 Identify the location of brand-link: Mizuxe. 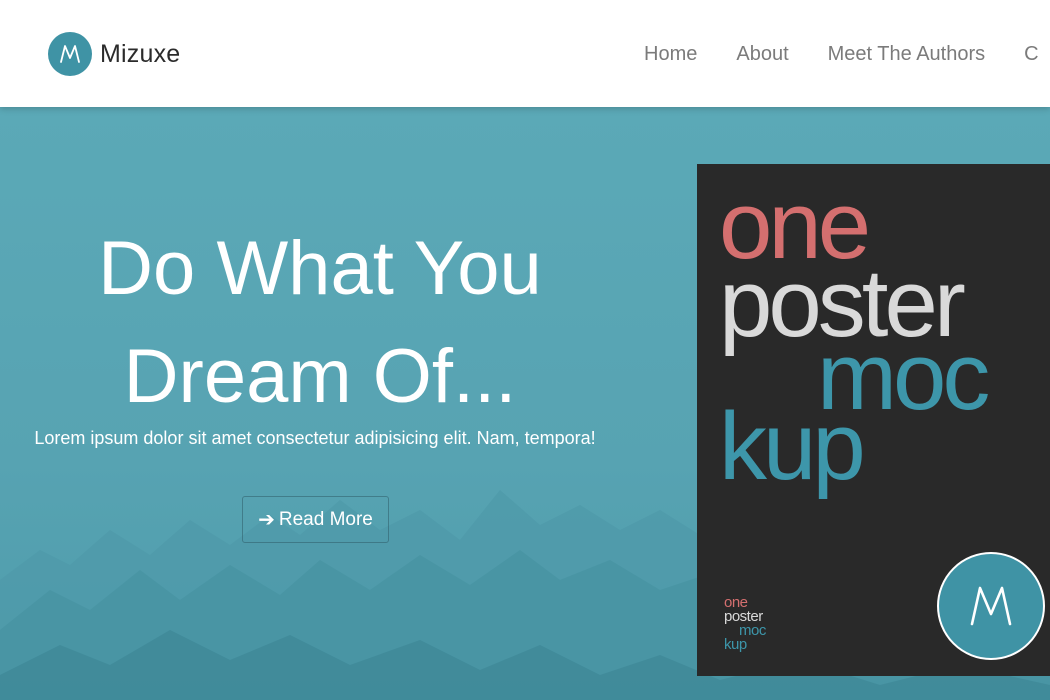
(114, 54).